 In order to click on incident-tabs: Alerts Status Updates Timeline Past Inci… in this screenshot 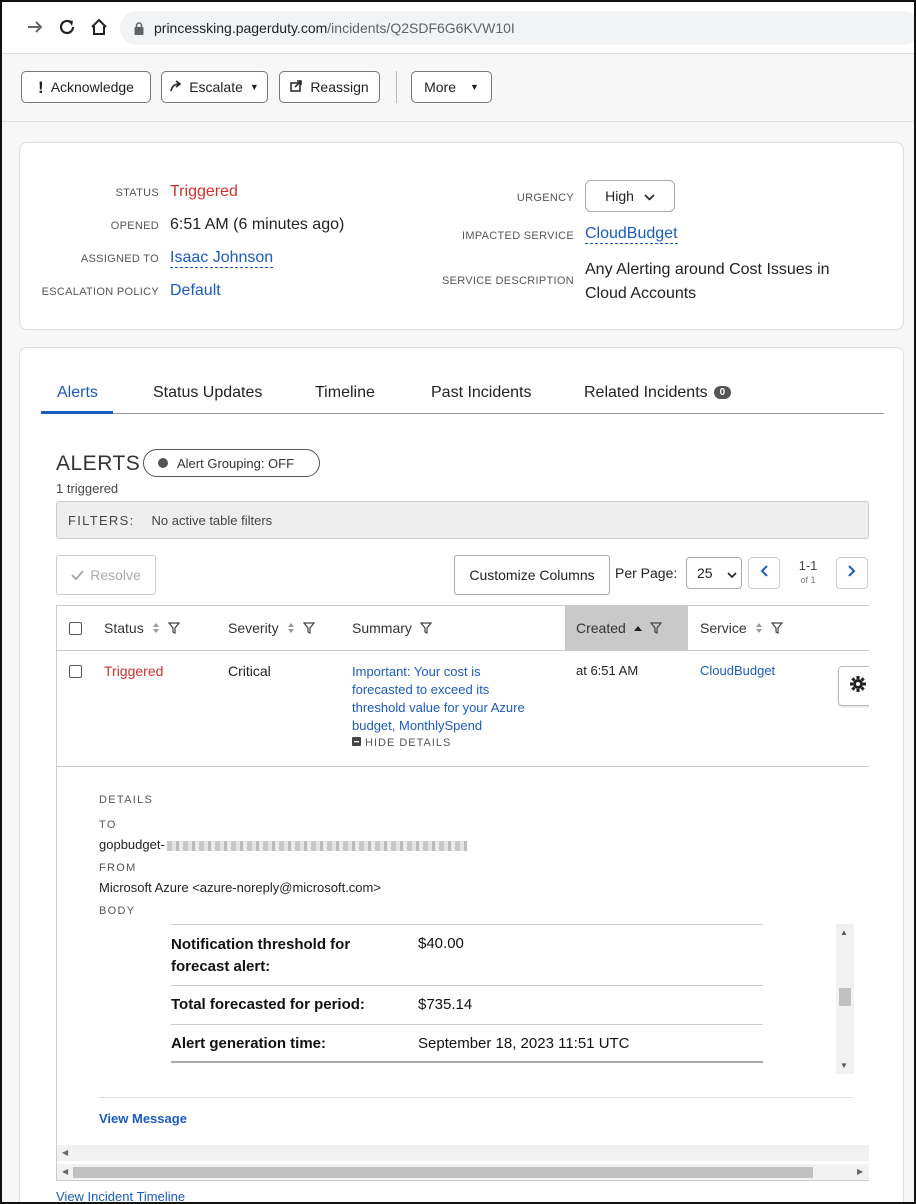, I will do `click(462, 399)`.